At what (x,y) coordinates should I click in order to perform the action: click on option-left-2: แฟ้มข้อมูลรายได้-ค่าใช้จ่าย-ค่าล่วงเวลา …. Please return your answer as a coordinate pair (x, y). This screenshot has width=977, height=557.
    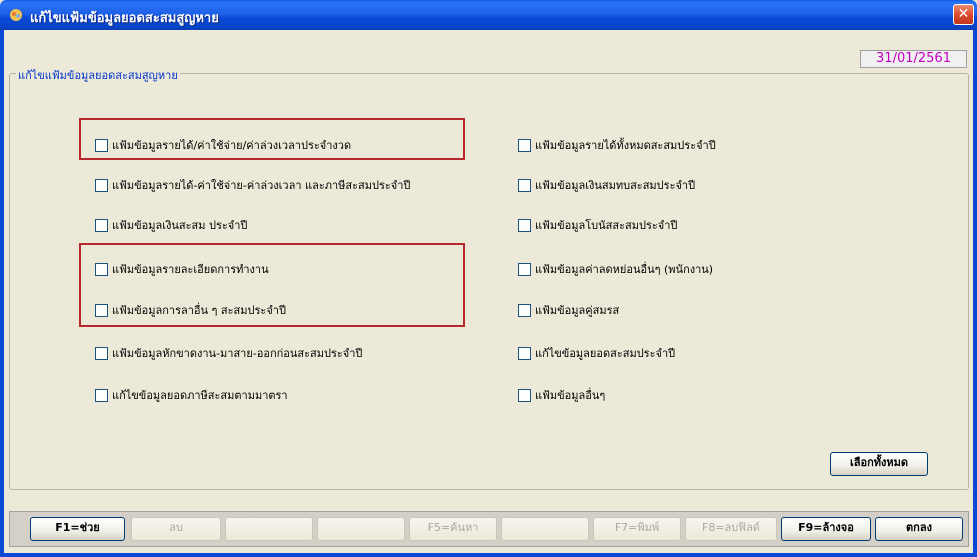
    Looking at the image, I should click on (252, 185).